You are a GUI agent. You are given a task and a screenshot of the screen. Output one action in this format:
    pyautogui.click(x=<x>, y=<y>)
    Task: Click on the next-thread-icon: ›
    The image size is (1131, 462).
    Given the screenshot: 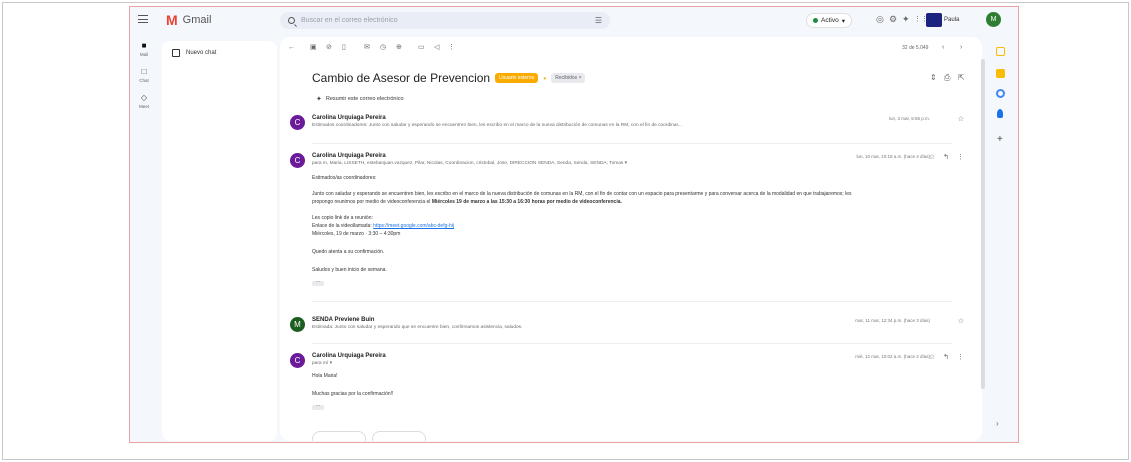 What is the action you would take?
    pyautogui.click(x=961, y=48)
    